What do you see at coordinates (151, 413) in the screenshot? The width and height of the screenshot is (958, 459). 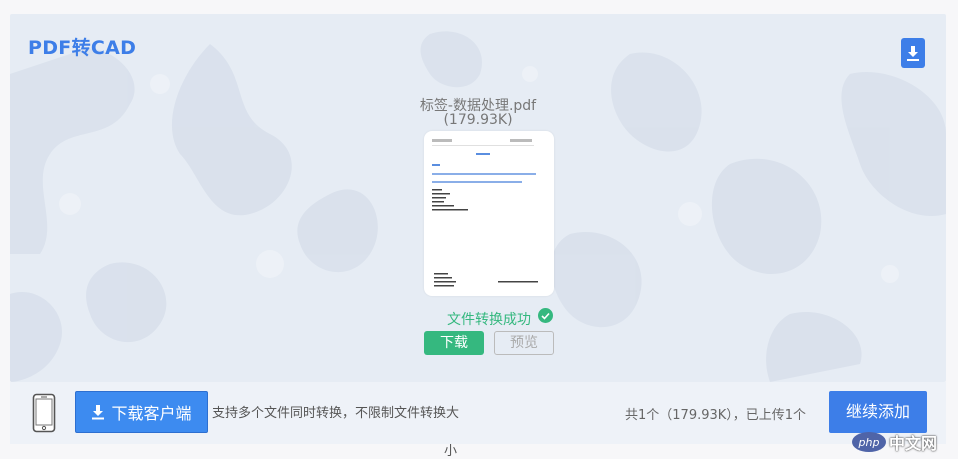 I see `download-client-label: 下载客户端` at bounding box center [151, 413].